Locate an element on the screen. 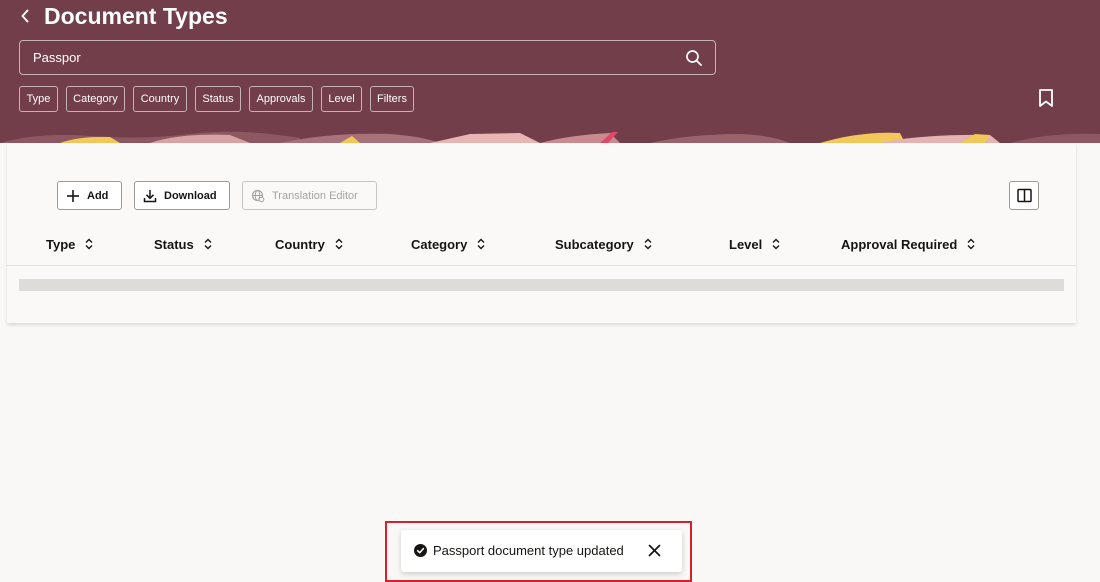 The width and height of the screenshot is (1100, 582). column-header-approval-required: Approval Required is located at coordinates (908, 244).